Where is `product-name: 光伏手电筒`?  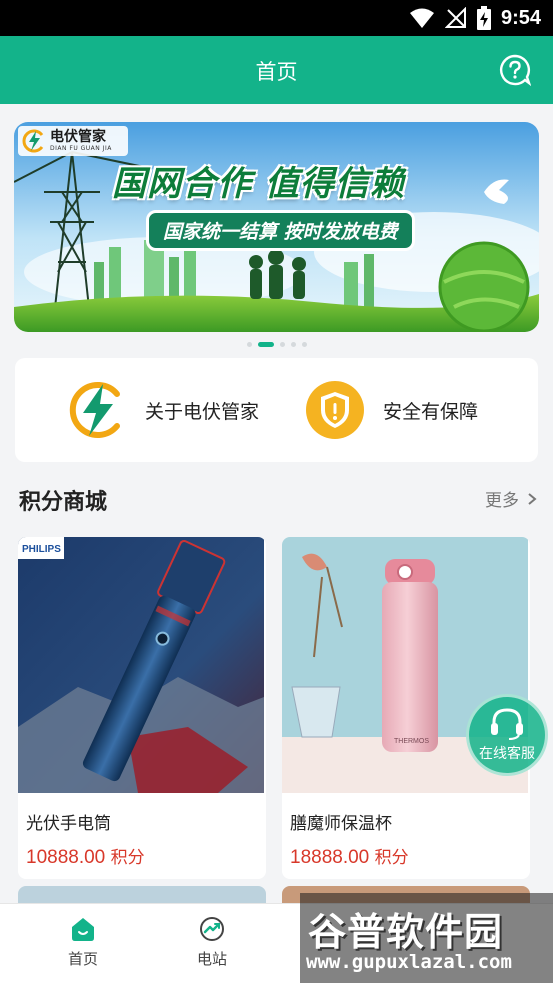
product-name: 光伏手电筒 is located at coordinates (68, 824).